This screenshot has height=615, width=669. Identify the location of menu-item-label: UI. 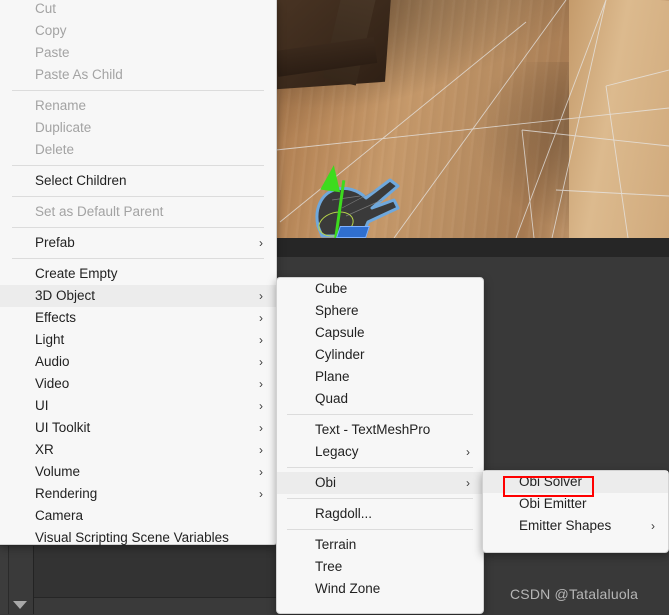
(42, 405).